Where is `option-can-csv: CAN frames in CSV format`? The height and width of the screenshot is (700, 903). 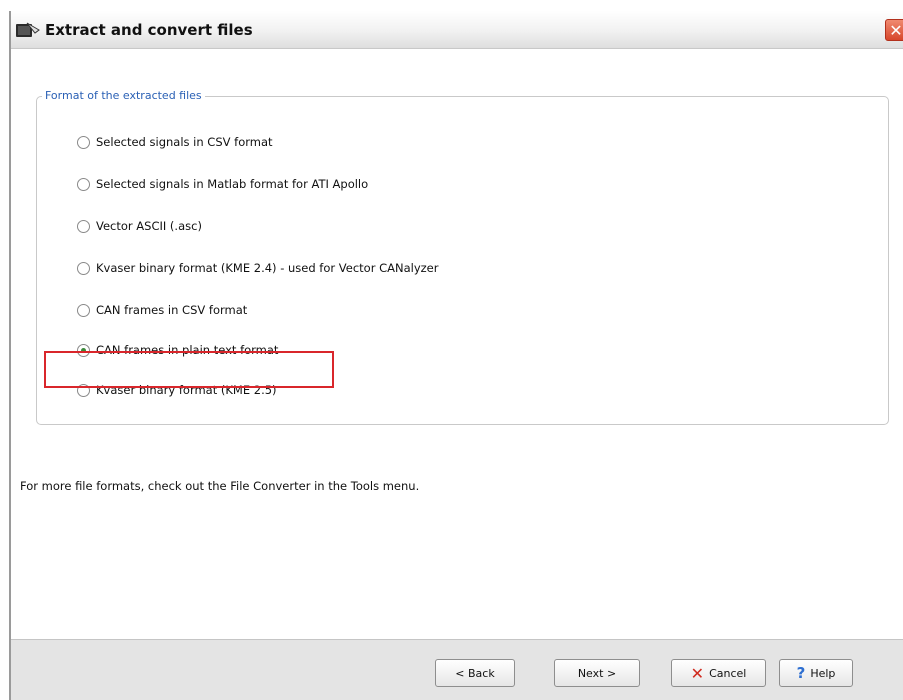 option-can-csv: CAN frames in CSV format is located at coordinates (162, 310).